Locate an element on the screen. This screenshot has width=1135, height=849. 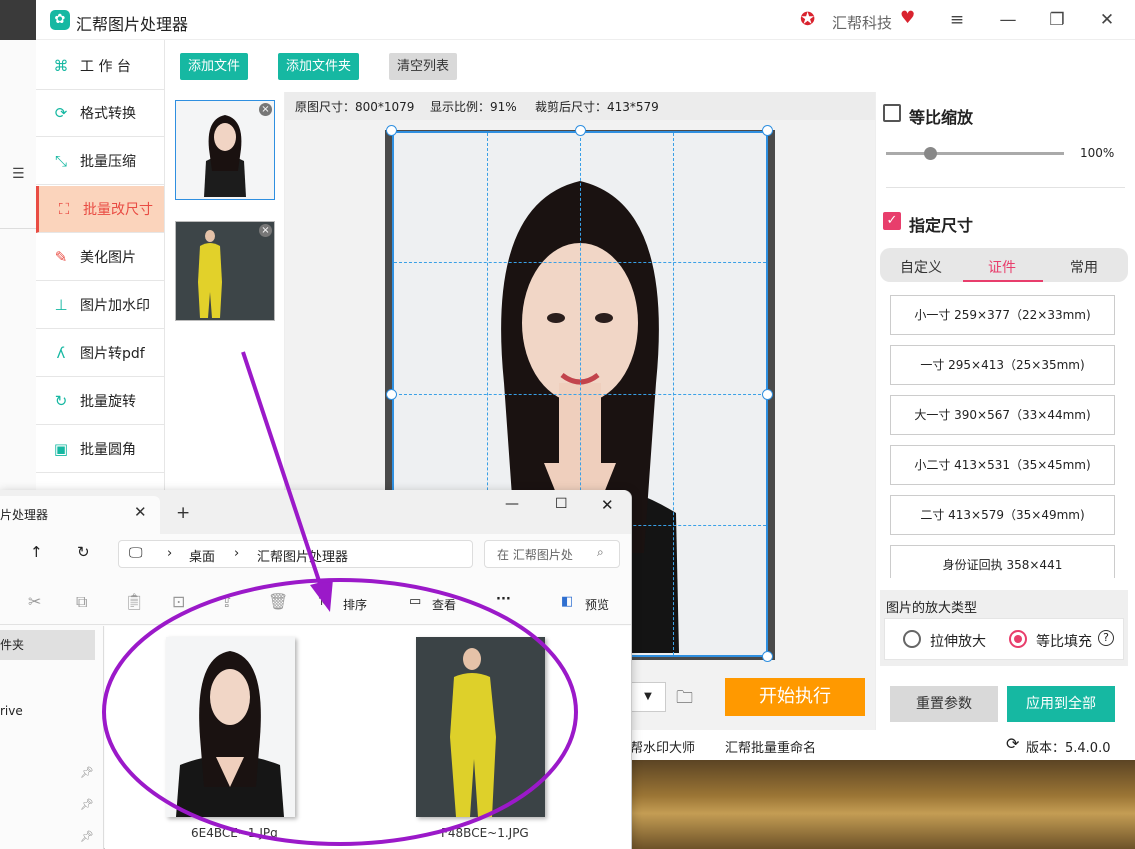
cropped-size: 裁剪后尺寸：413*579 is located at coordinates (597, 107).